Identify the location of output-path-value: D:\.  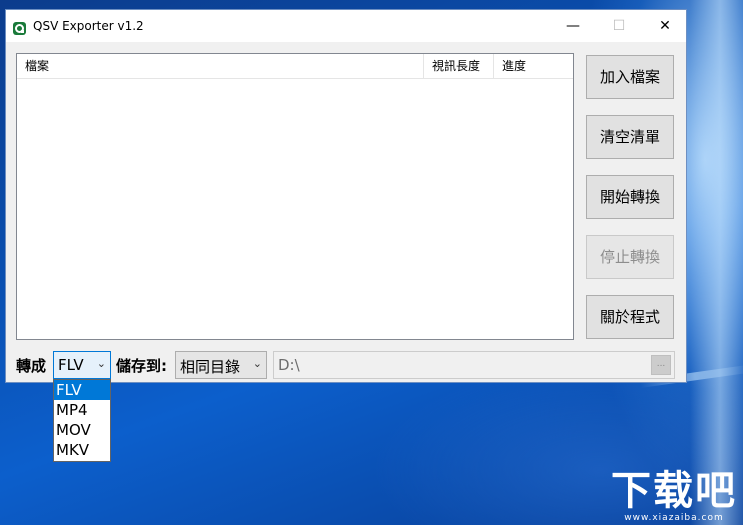
(289, 365).